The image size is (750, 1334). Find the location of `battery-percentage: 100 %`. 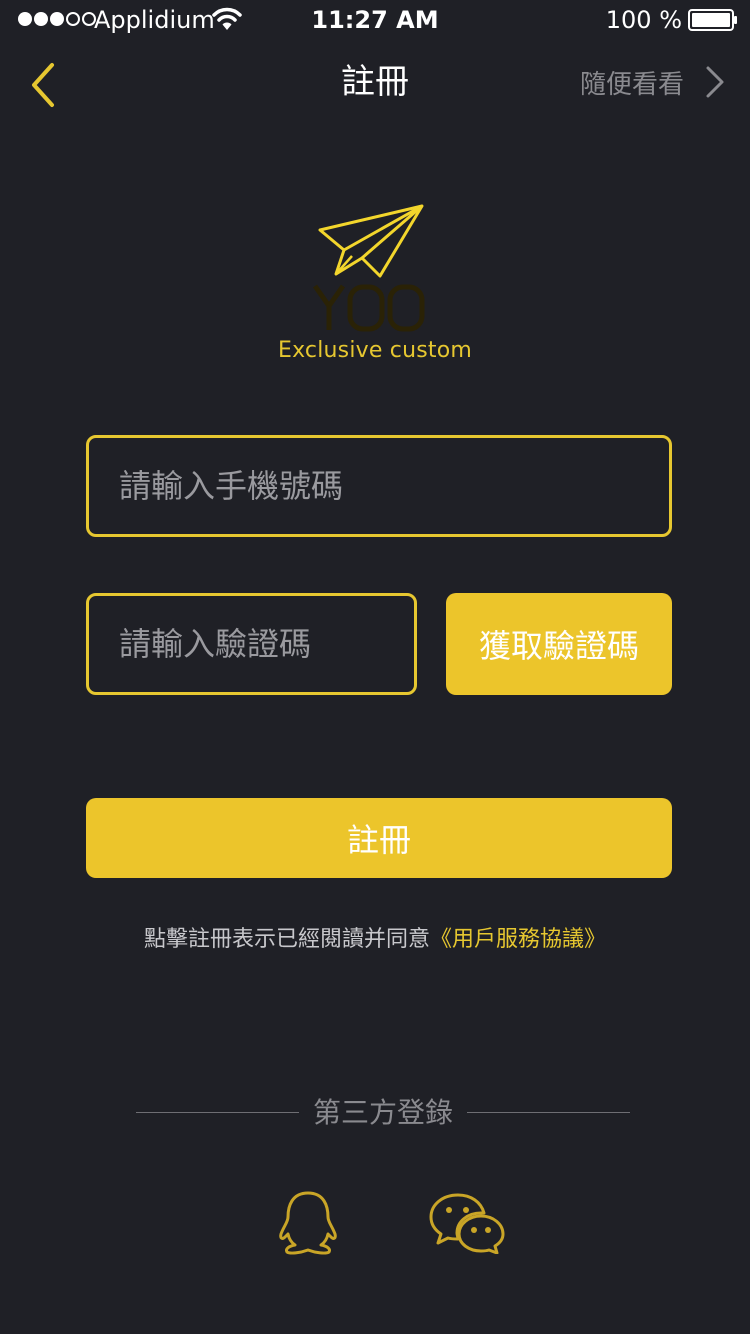

battery-percentage: 100 % is located at coordinates (643, 20).